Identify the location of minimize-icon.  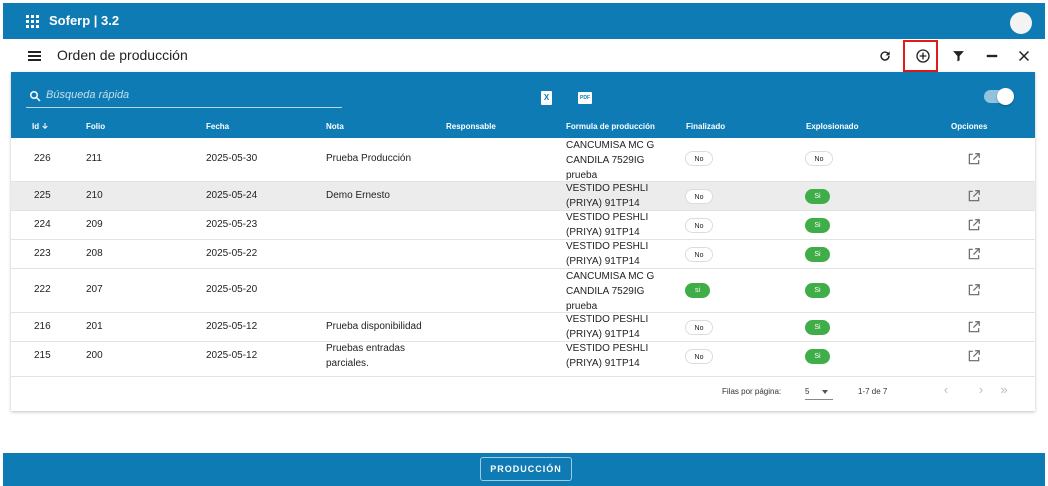
(992, 56).